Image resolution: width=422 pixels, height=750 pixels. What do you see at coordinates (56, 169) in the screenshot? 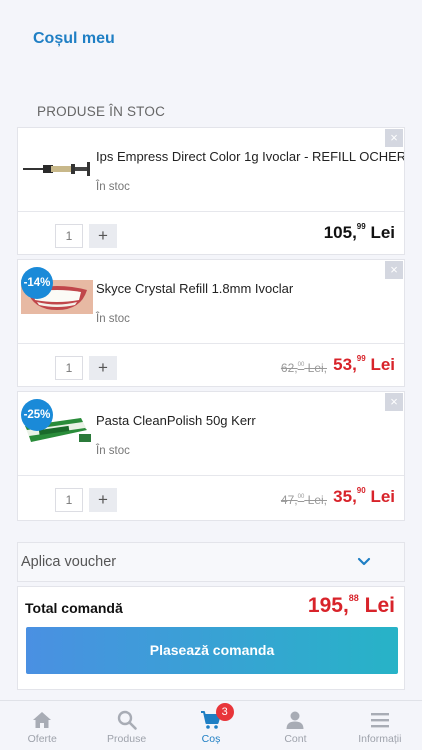
I see `syringe-image` at bounding box center [56, 169].